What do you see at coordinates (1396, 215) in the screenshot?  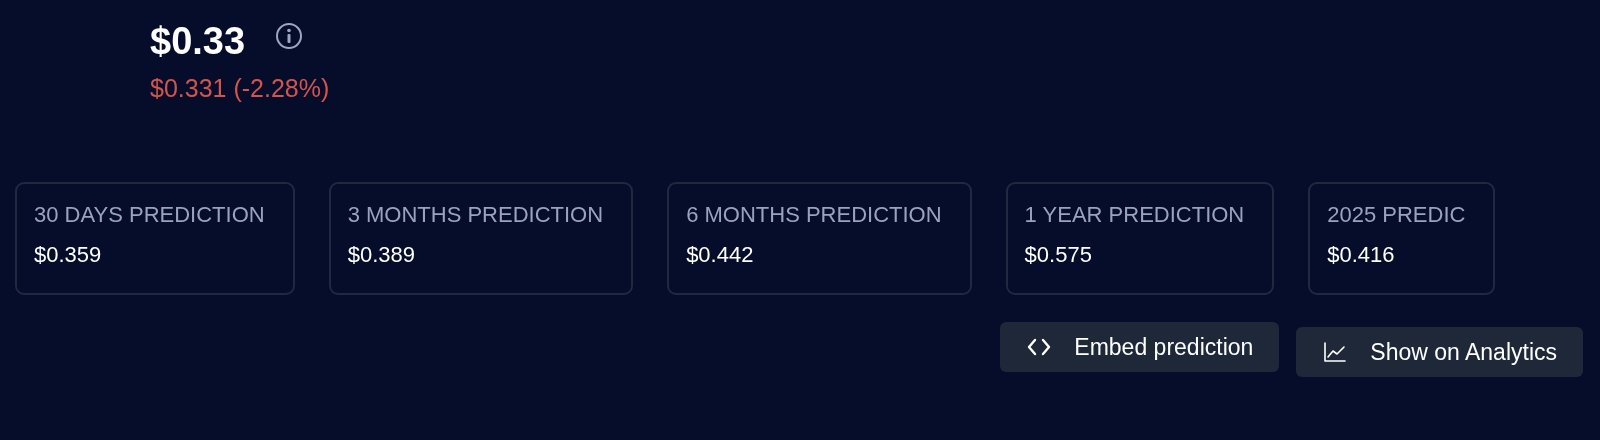 I see `prediction-label: 2025 PREDIC` at bounding box center [1396, 215].